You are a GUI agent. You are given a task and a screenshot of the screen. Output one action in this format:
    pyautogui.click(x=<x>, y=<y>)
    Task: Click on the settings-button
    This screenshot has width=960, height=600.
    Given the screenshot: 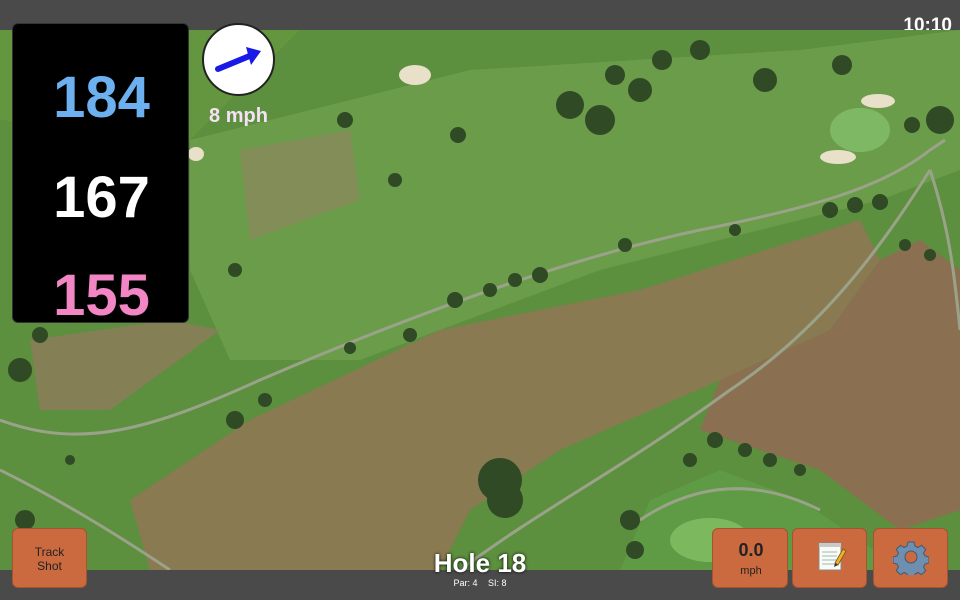 What is the action you would take?
    pyautogui.click(x=910, y=558)
    